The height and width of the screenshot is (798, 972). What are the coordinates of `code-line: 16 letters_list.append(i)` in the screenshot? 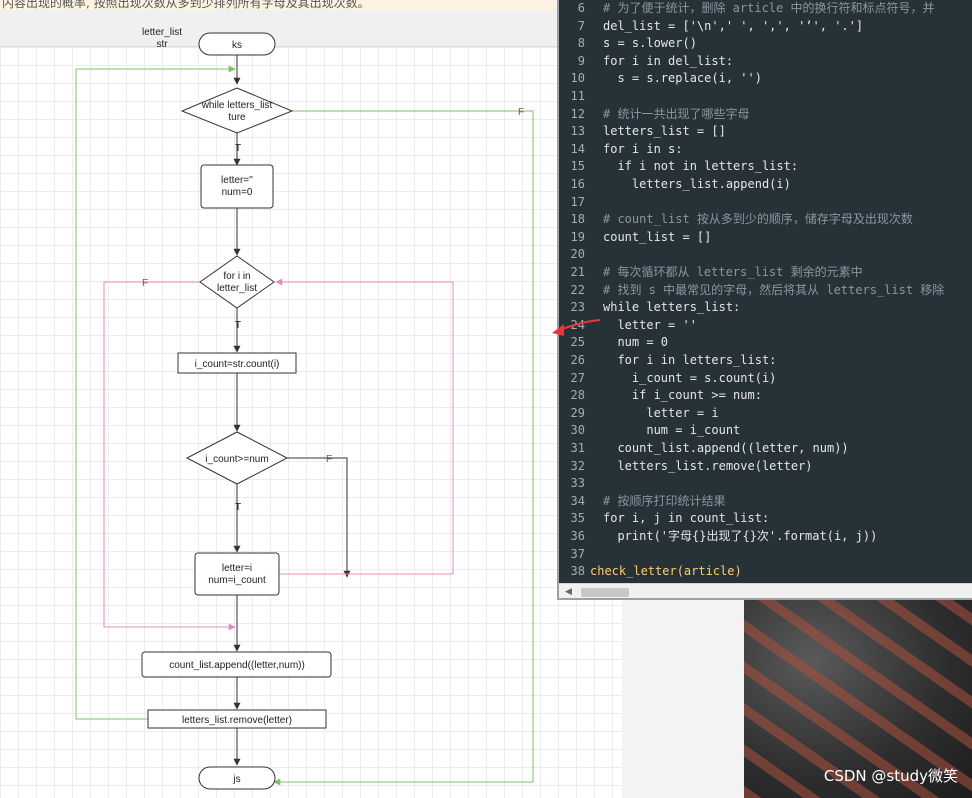 It's located at (680, 184).